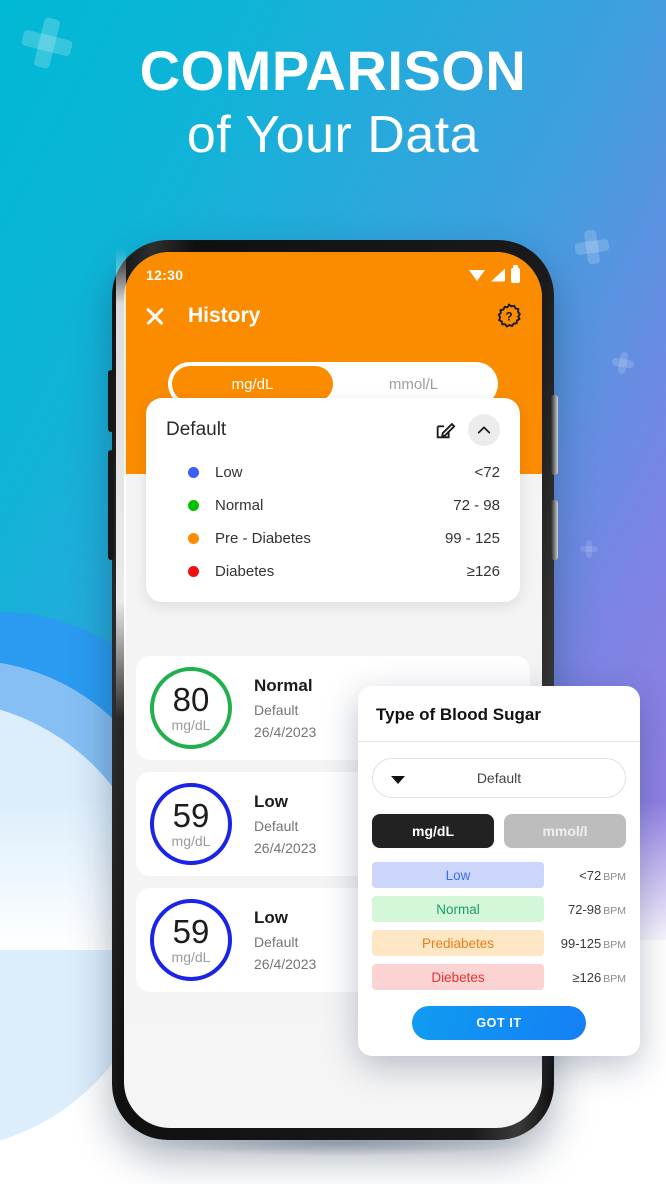  What do you see at coordinates (333, 472) in the screenshot?
I see `legend-row: Low <72` at bounding box center [333, 472].